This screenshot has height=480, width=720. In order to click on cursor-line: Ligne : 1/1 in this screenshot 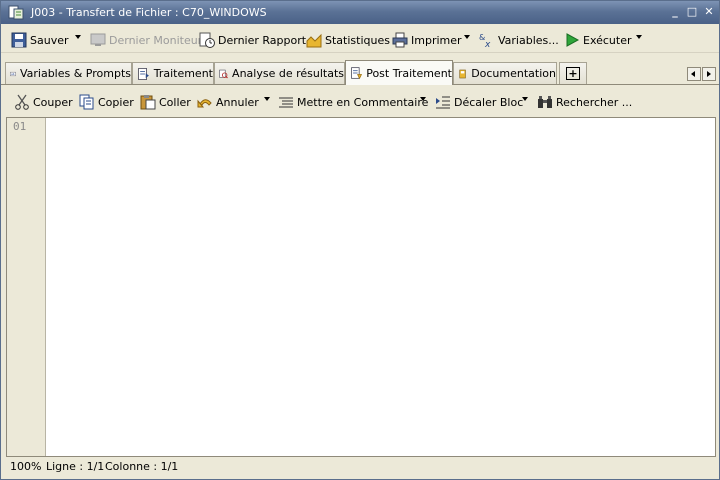, I will do `click(75, 466)`.